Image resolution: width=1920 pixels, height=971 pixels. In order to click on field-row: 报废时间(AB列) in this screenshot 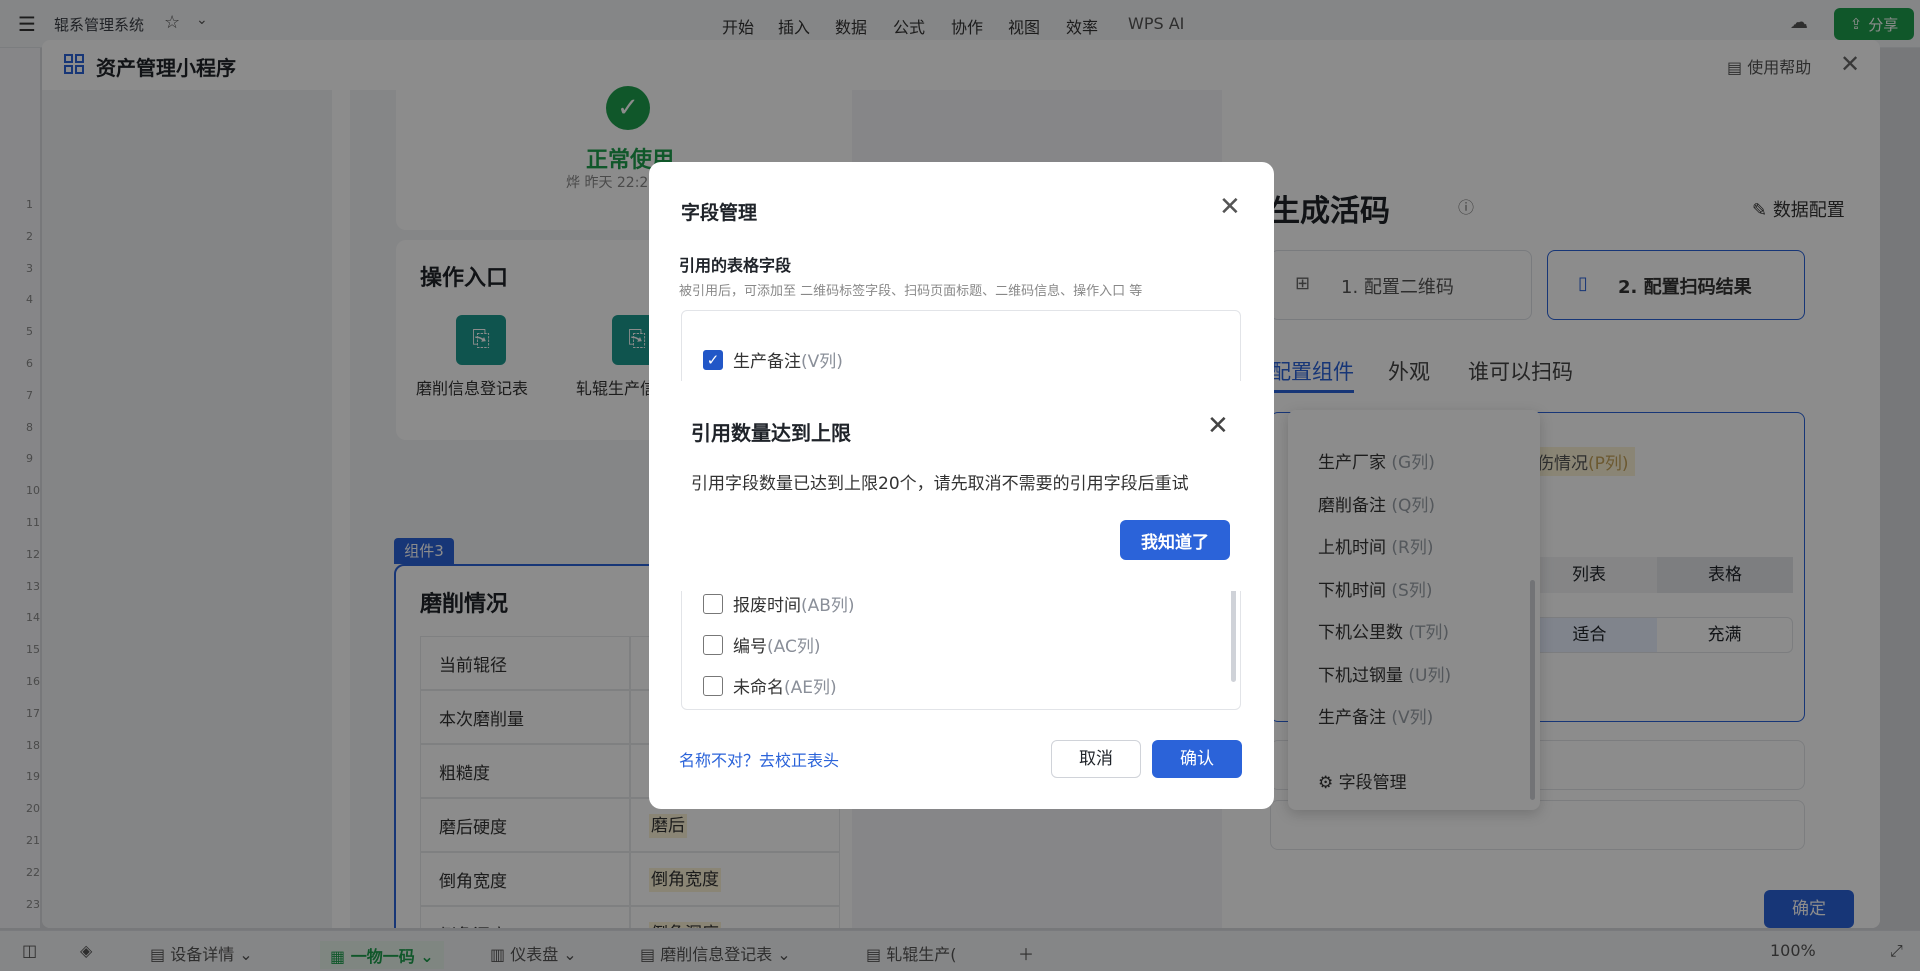, I will do `click(779, 603)`.